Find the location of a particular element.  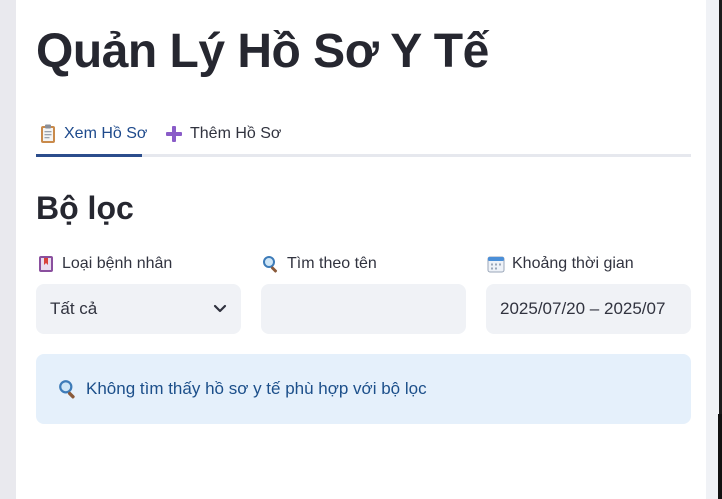

active-tab-indicator is located at coordinates (89, 155).